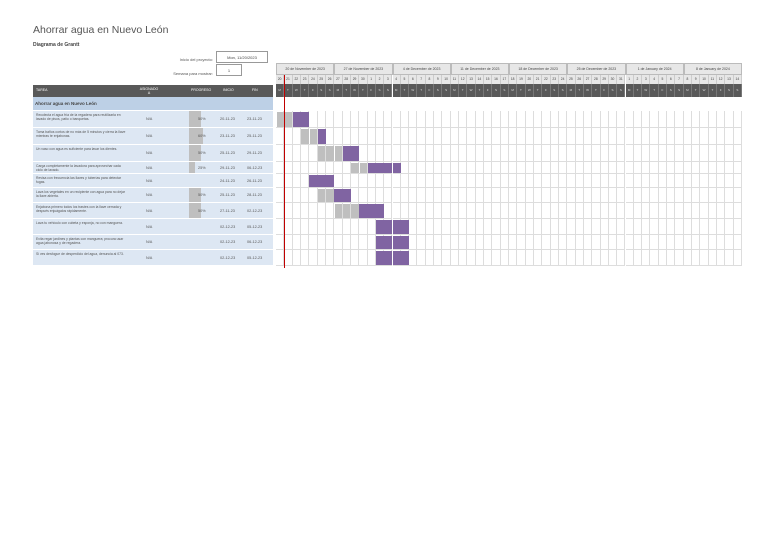  Describe the element at coordinates (504, 79) in the screenshot. I see `day-number: 17` at that location.